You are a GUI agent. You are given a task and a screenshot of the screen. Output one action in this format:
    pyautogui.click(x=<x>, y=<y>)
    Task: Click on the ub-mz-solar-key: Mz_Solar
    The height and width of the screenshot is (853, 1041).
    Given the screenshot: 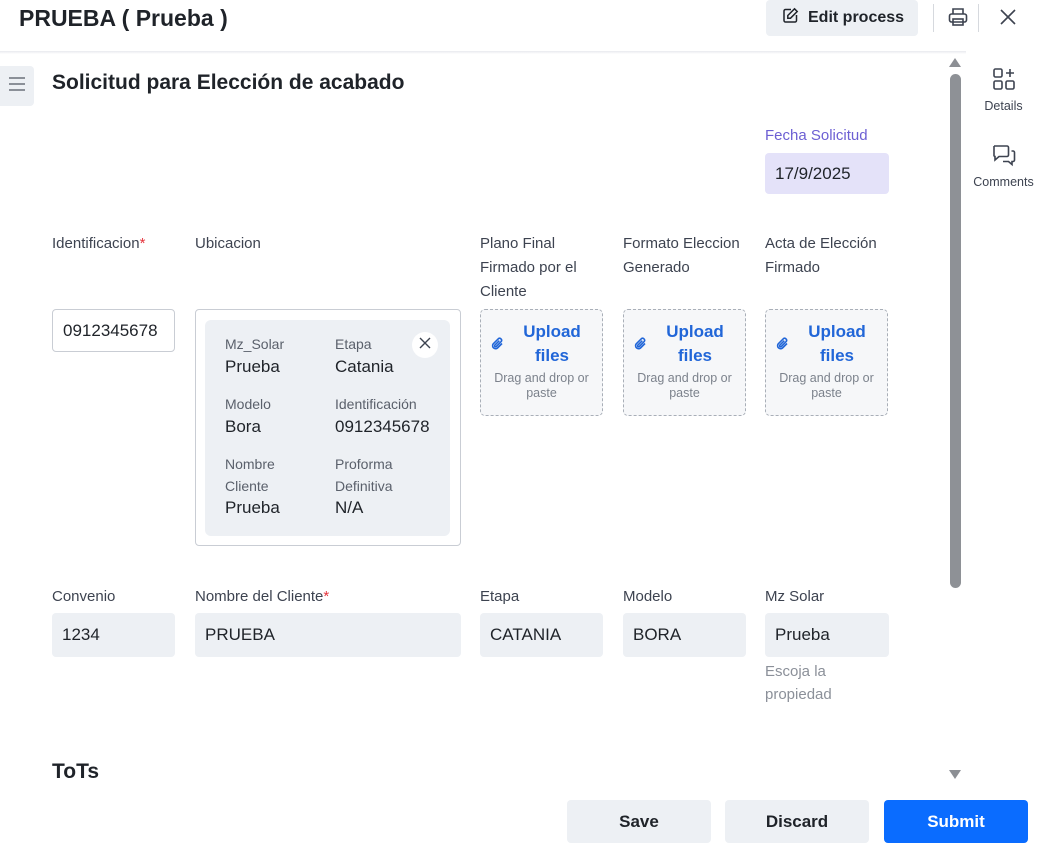 What is the action you would take?
    pyautogui.click(x=255, y=344)
    